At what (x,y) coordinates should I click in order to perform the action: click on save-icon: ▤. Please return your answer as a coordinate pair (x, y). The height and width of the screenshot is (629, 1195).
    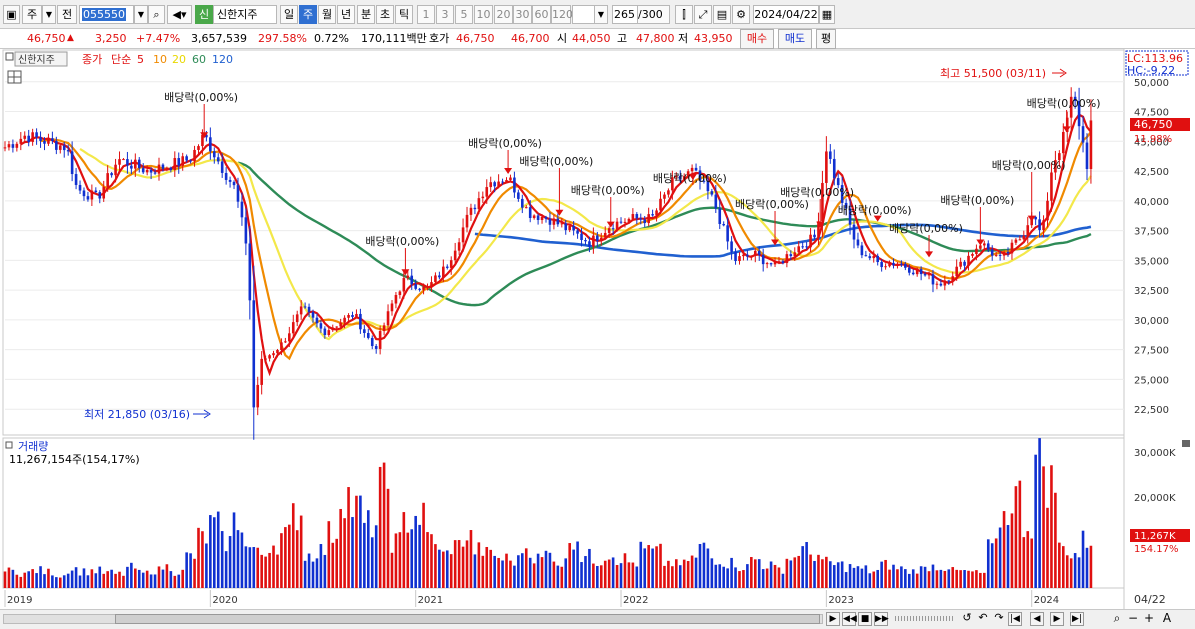
    Looking at the image, I should click on (722, 14).